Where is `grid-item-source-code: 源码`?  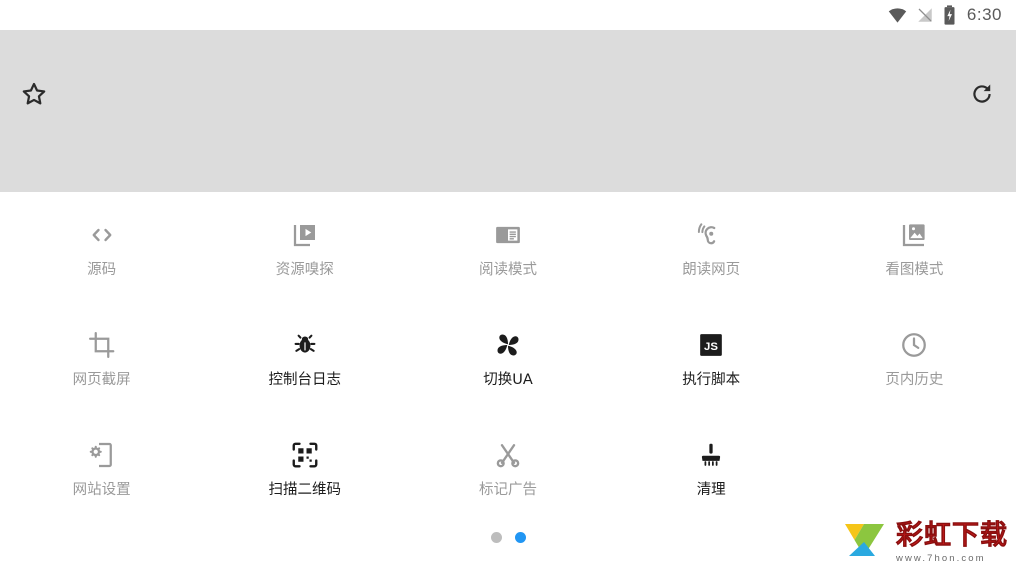
grid-item-source-code: 源码 is located at coordinates (101, 273).